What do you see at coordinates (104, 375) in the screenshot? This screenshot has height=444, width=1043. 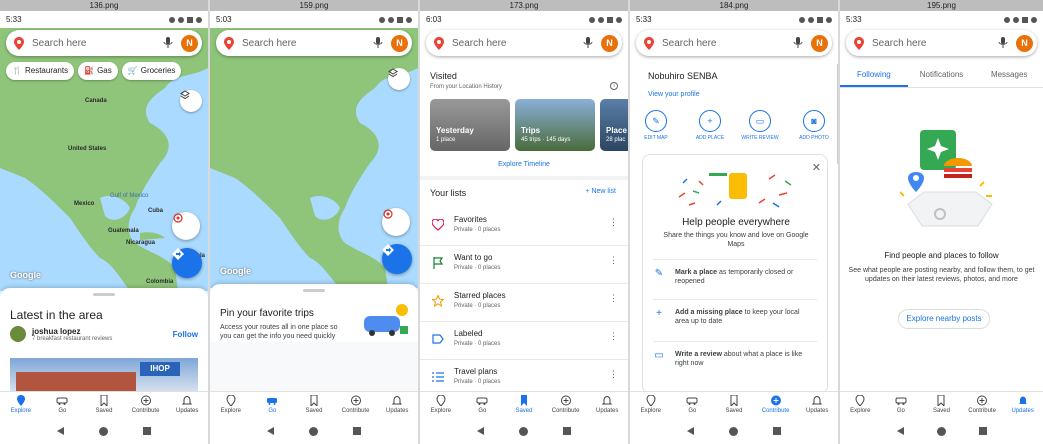 I see `post-photo: IHOP` at bounding box center [104, 375].